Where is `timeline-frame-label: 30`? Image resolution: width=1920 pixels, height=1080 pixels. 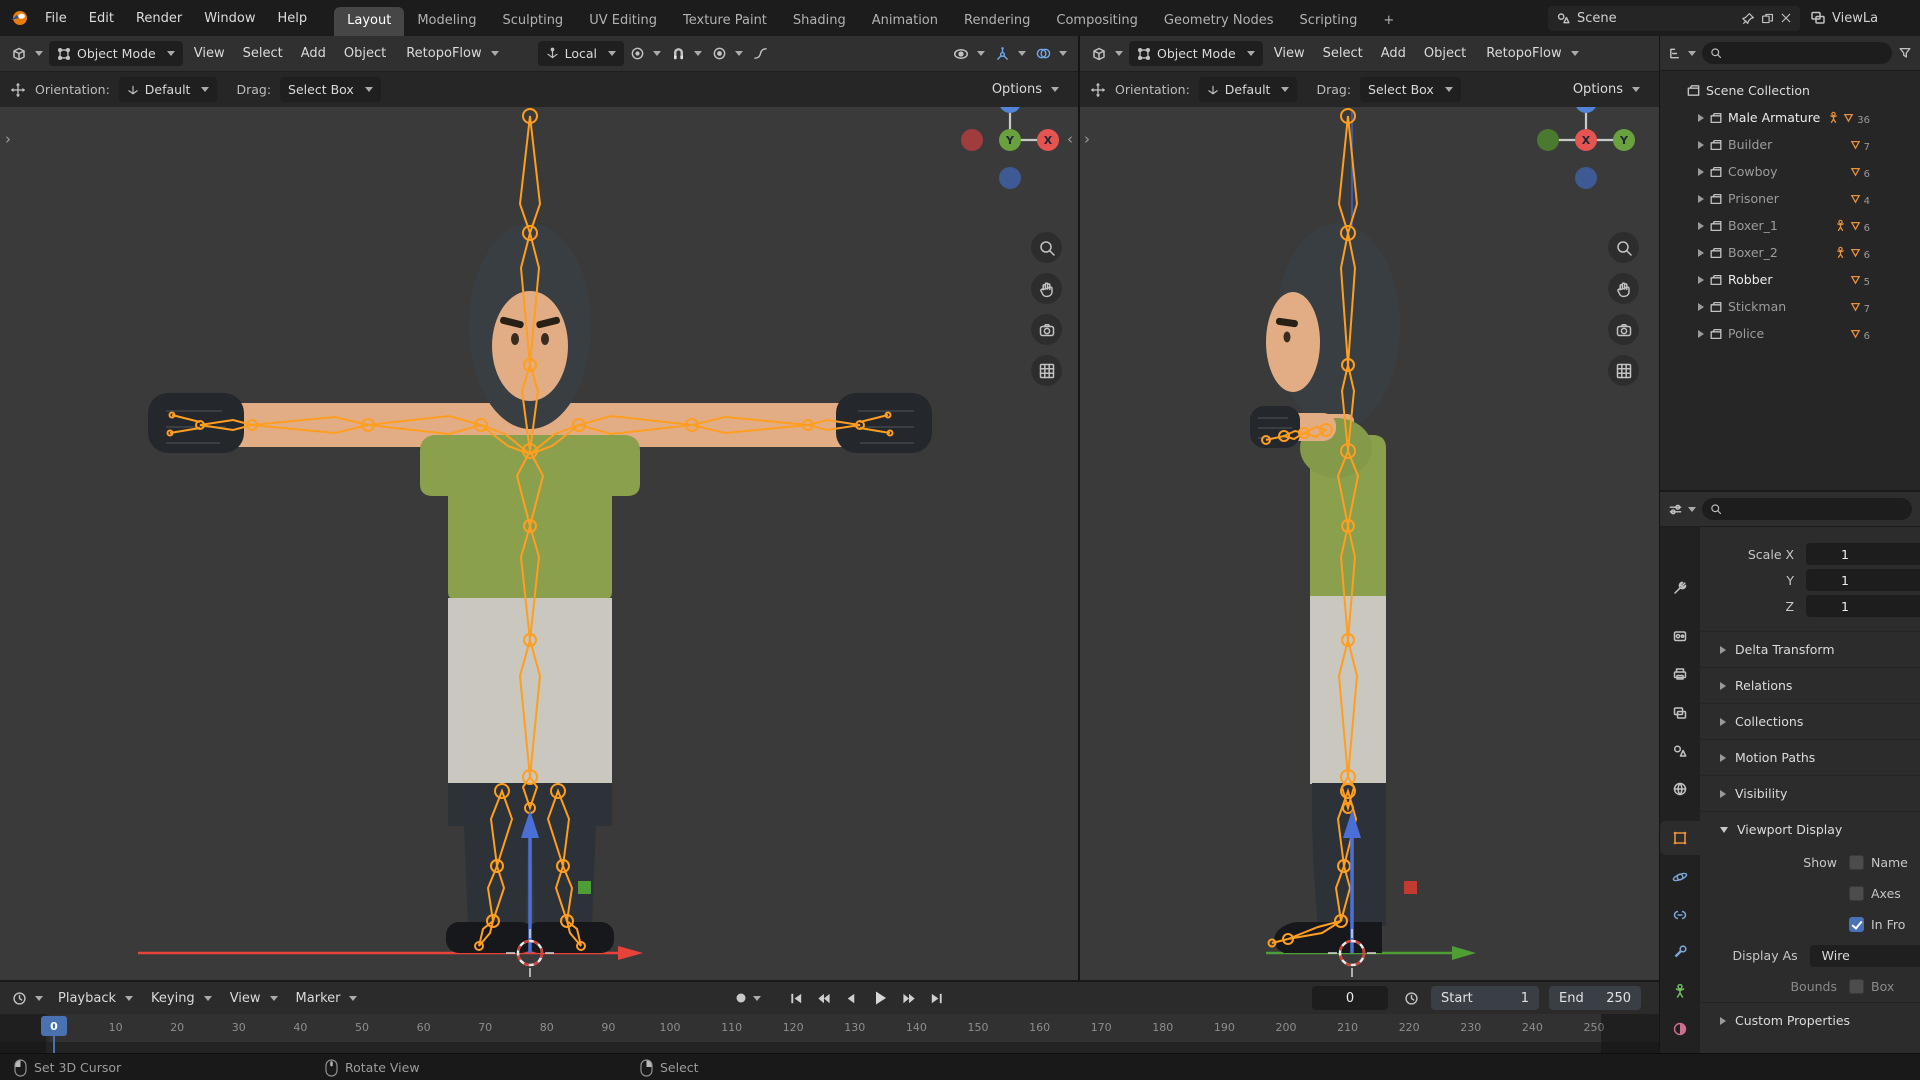 timeline-frame-label: 30 is located at coordinates (239, 1027).